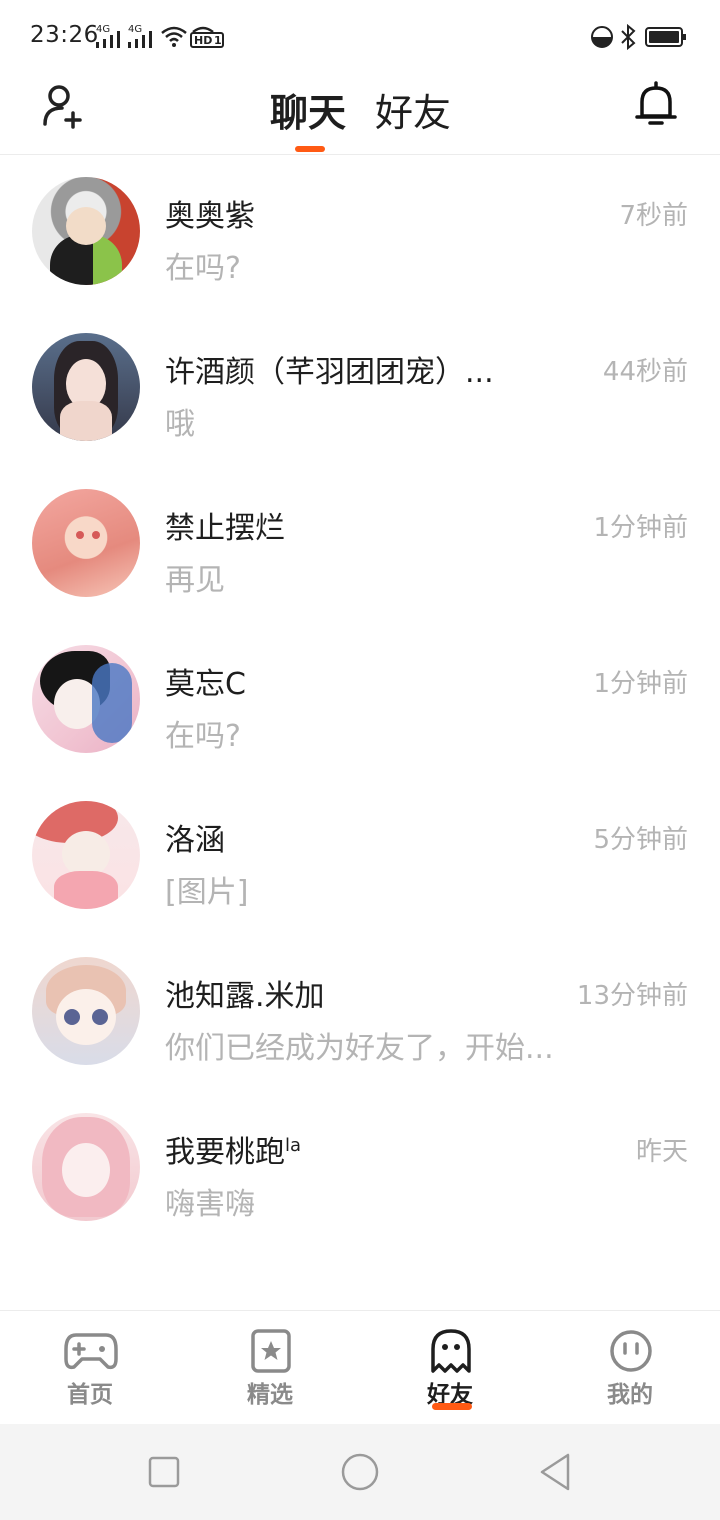  Describe the element at coordinates (661, 1152) in the screenshot. I see `chat-time: 昨天` at that location.